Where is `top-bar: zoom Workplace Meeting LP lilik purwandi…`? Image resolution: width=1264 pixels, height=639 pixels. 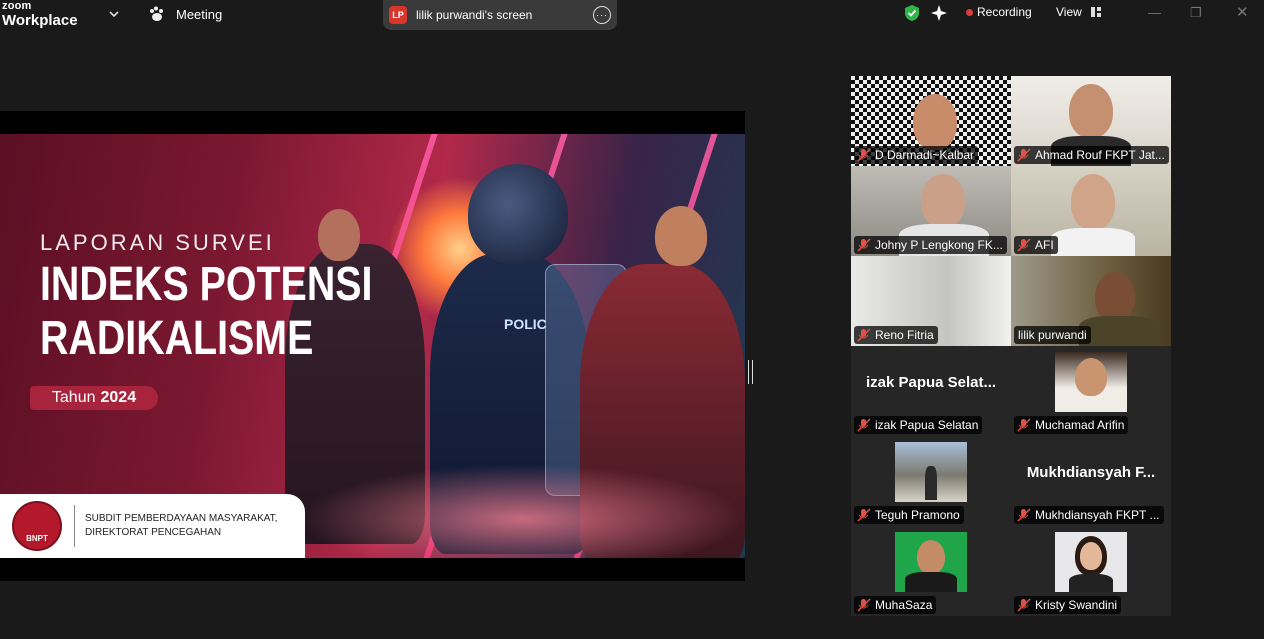
top-bar: zoom Workplace Meeting LP lilik purwandi… is located at coordinates (632, 17).